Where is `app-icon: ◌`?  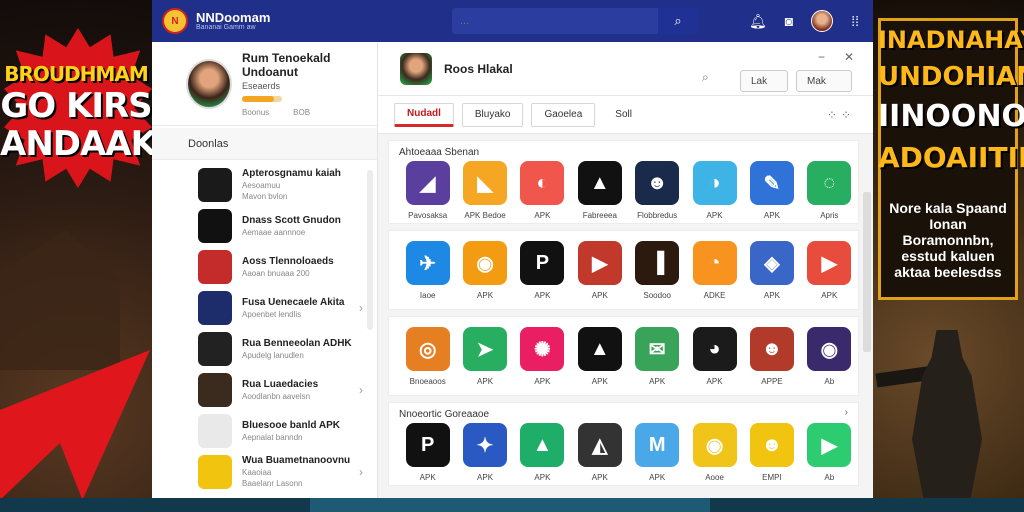
app-icon: ◌ is located at coordinates (829, 183).